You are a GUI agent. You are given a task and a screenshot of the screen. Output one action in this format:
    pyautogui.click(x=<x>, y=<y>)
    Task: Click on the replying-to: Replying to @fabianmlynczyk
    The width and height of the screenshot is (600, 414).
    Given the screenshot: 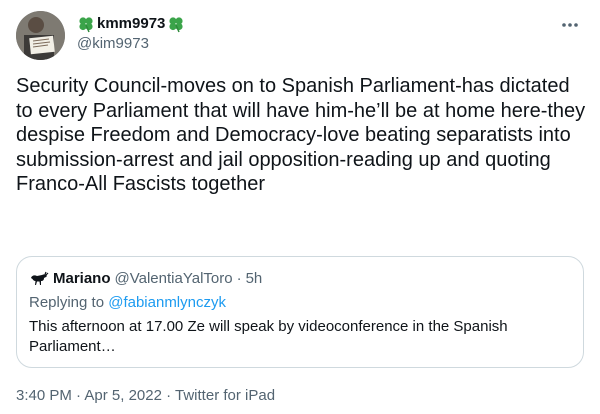 What is the action you would take?
    pyautogui.click(x=127, y=303)
    